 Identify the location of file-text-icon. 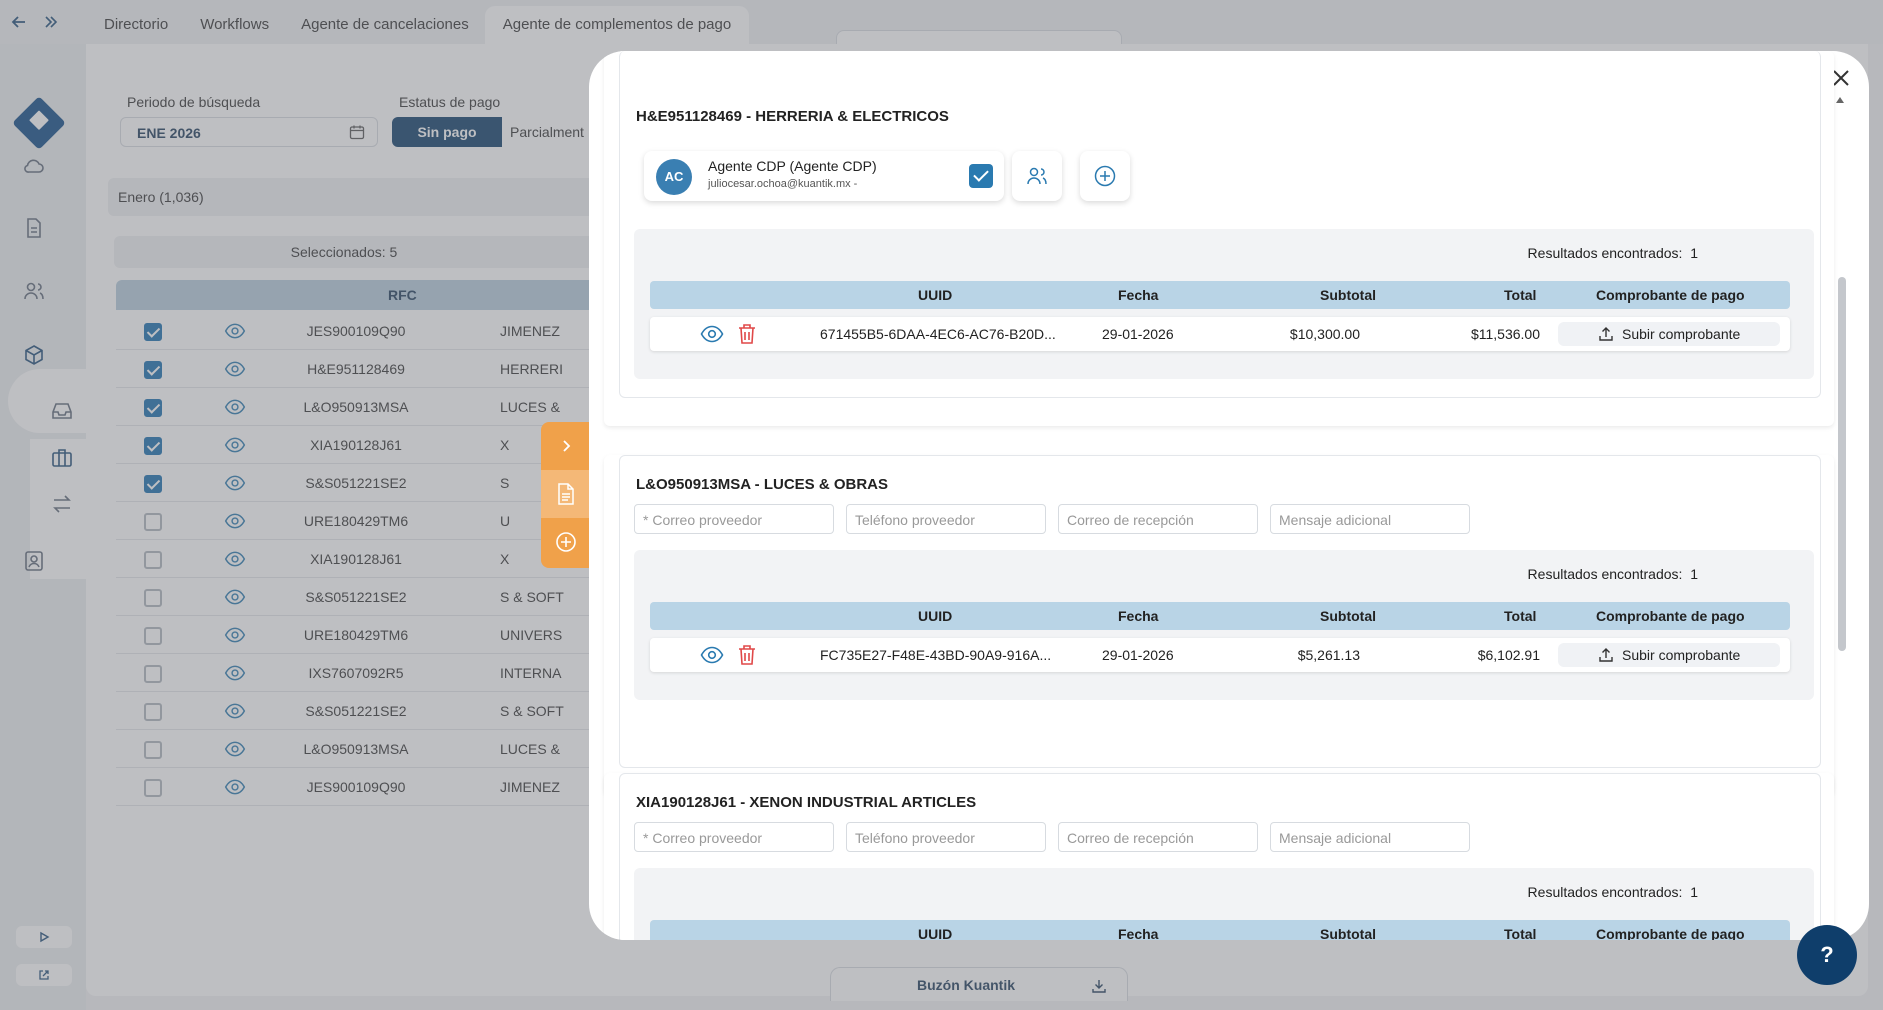
(566, 494).